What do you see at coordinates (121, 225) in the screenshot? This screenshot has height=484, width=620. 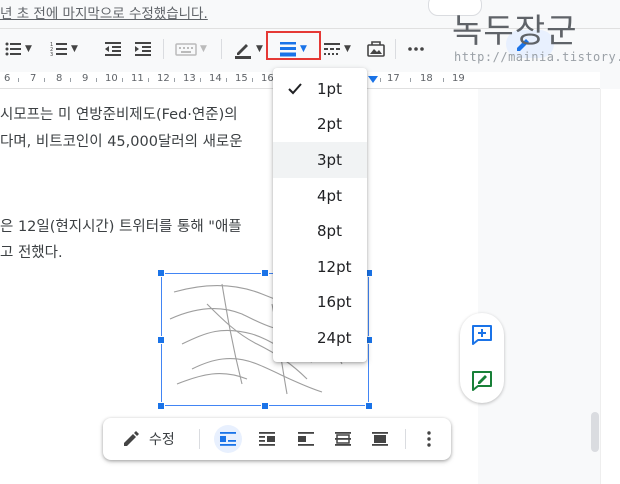 I see `document-text-line: 은 12일(현지시간) 트위터를 통해 "애플` at bounding box center [121, 225].